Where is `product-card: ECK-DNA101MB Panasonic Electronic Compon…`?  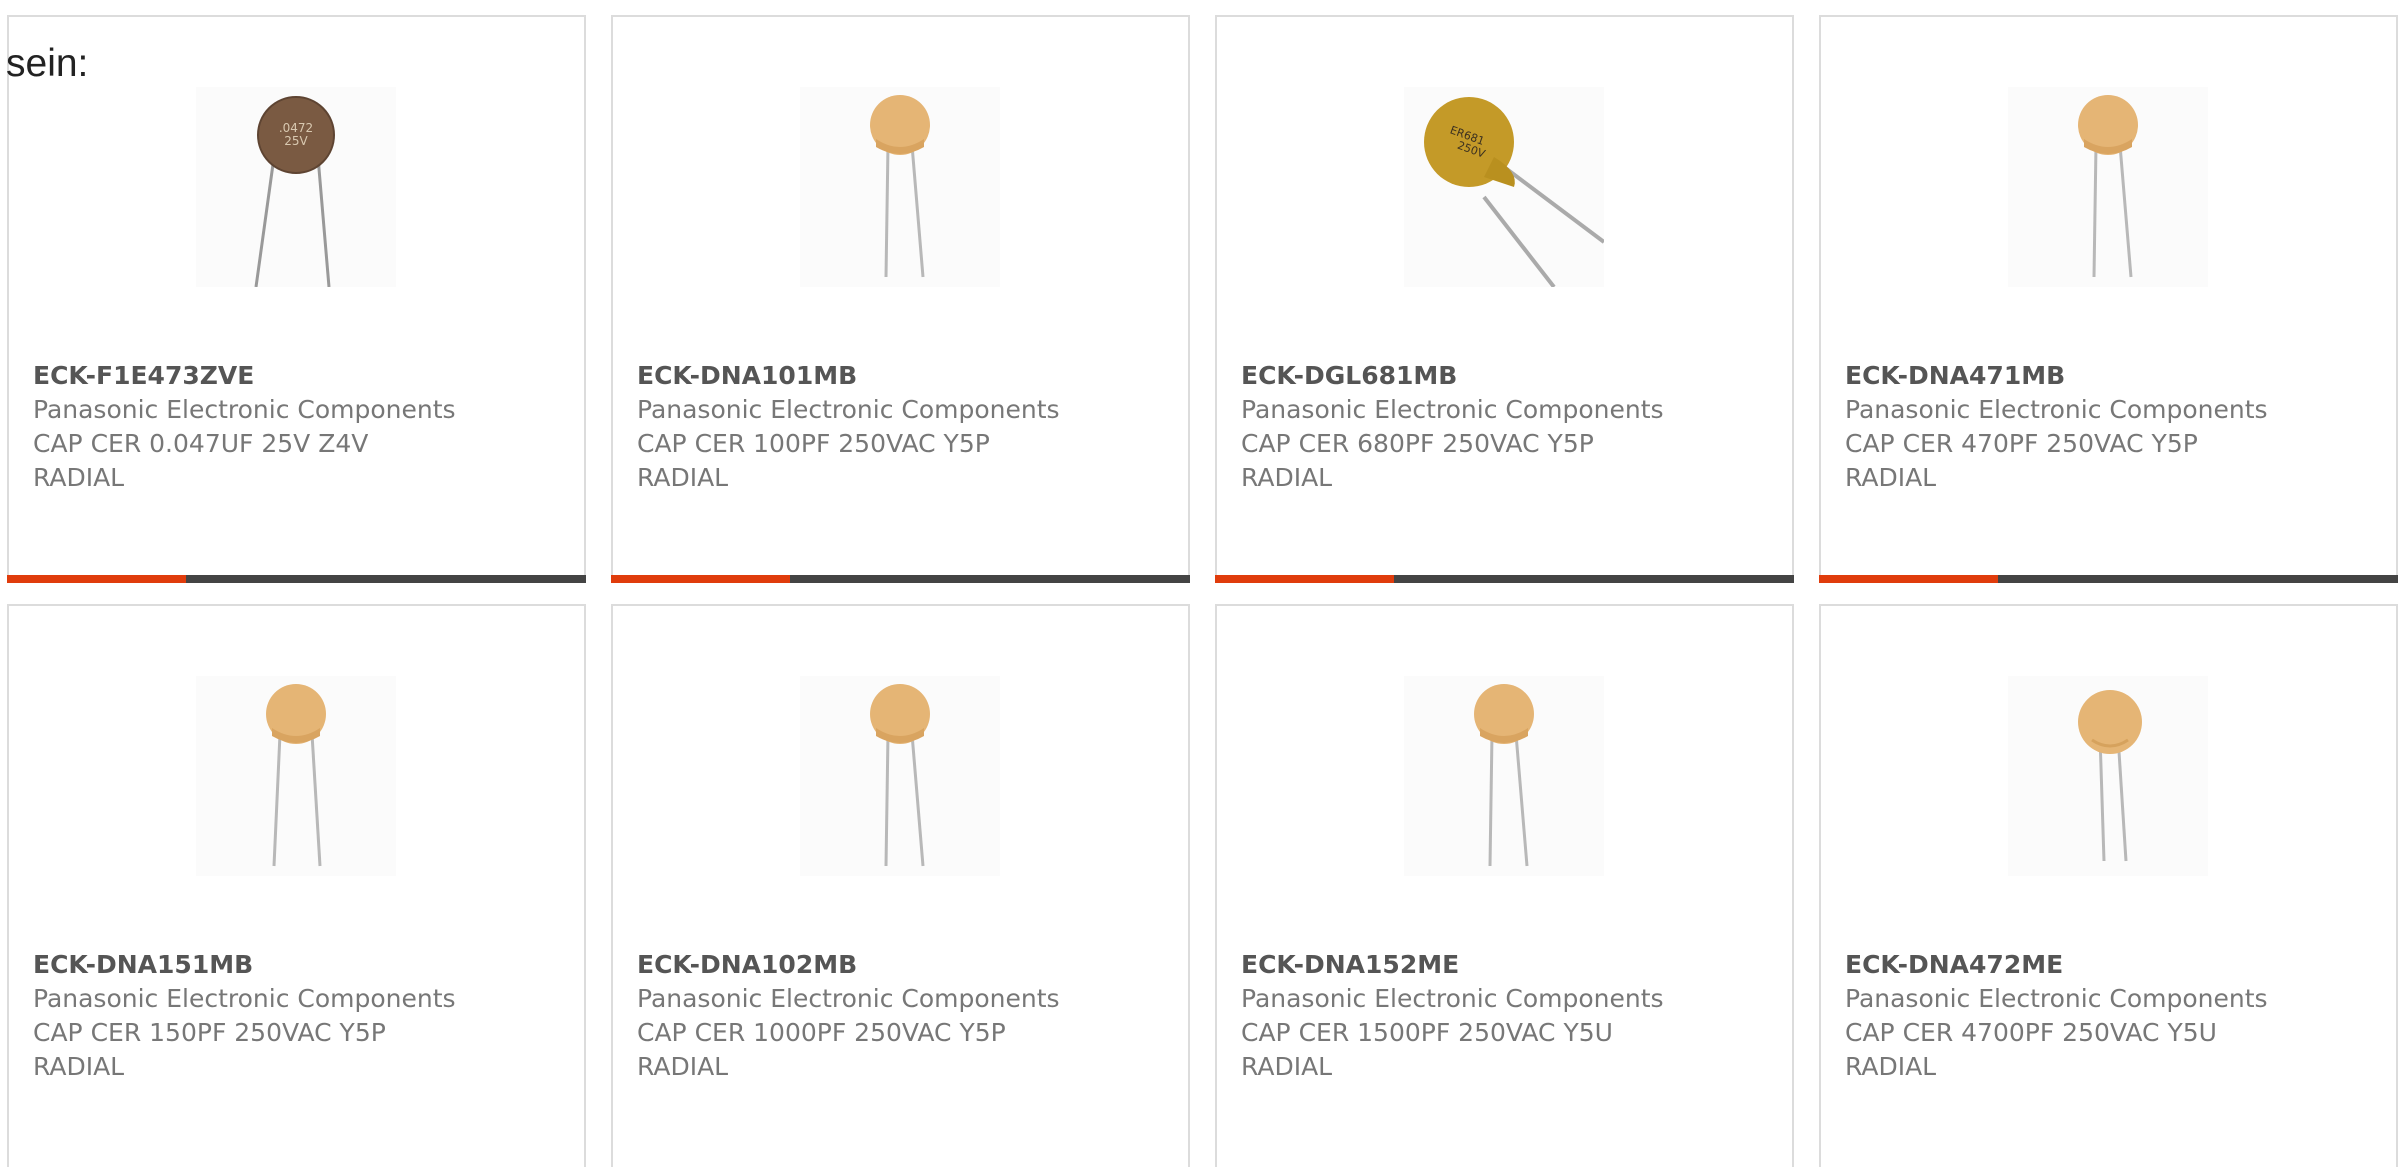
product-card: ECK-DNA101MB Panasonic Electronic Compon… is located at coordinates (900, 299).